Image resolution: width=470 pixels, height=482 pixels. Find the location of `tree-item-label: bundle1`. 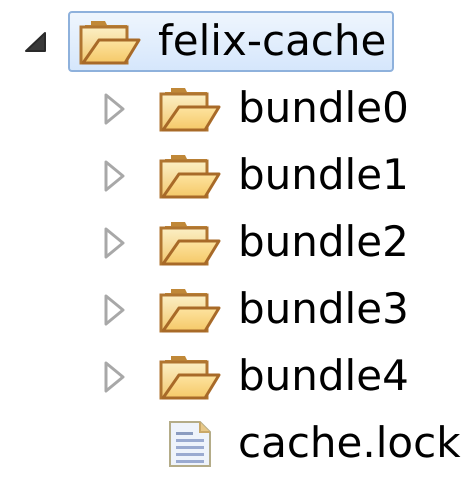

tree-item-label: bundle1 is located at coordinates (323, 175).